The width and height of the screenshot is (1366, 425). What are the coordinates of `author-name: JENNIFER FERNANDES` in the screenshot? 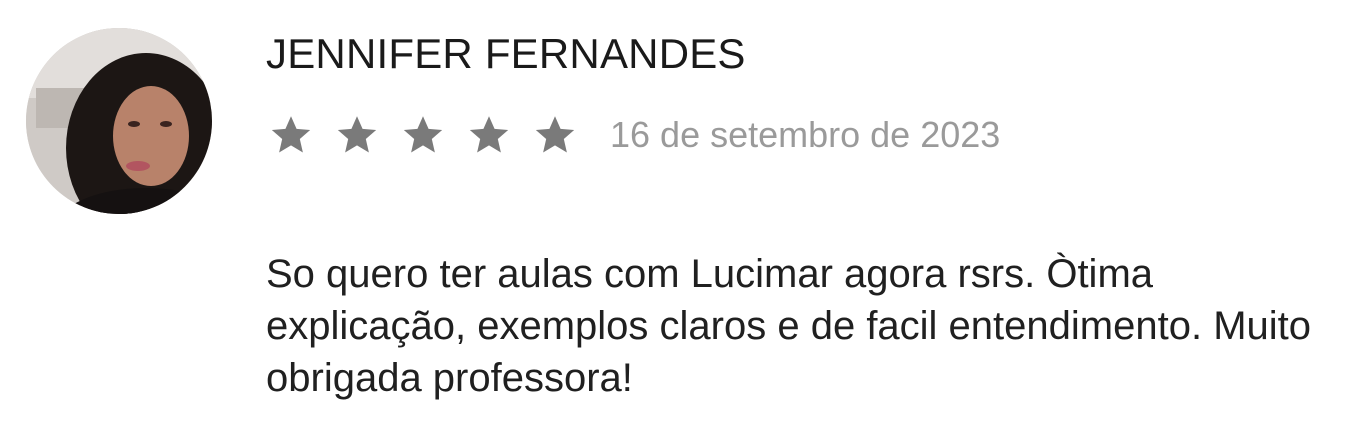 It's located at (506, 53).